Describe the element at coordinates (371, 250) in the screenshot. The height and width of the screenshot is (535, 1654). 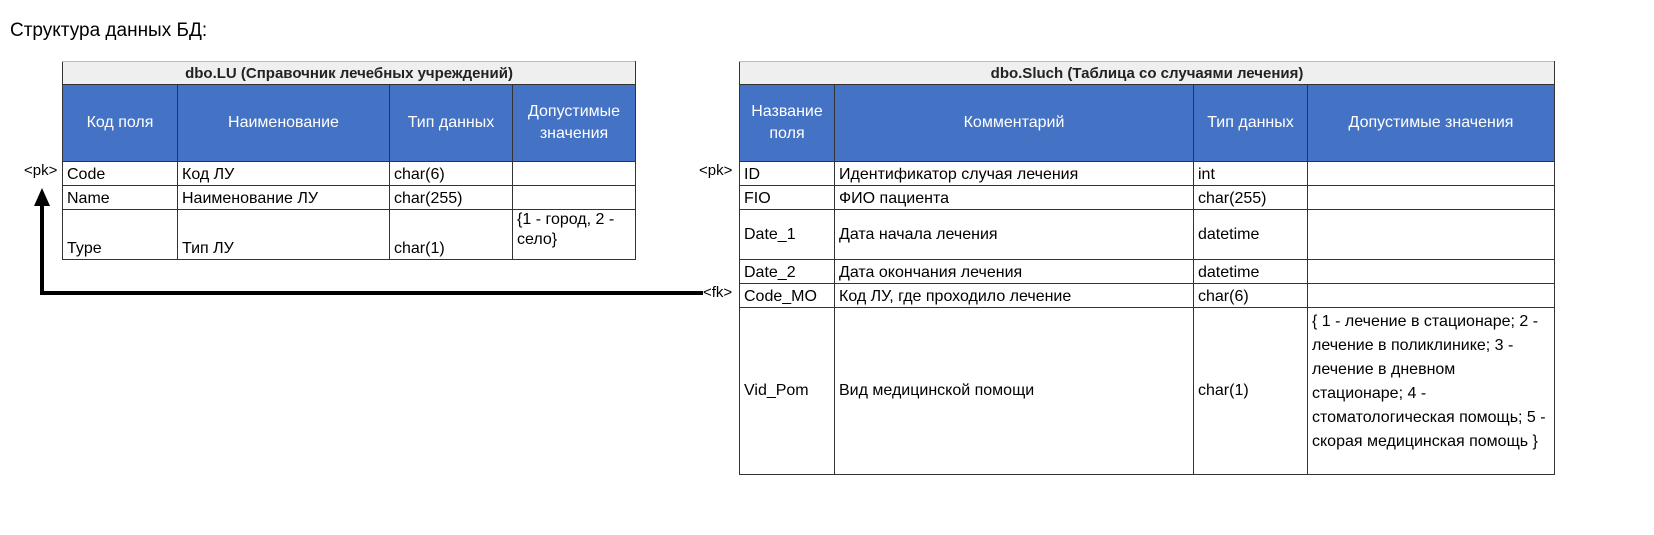
I see `relationship-line` at that location.